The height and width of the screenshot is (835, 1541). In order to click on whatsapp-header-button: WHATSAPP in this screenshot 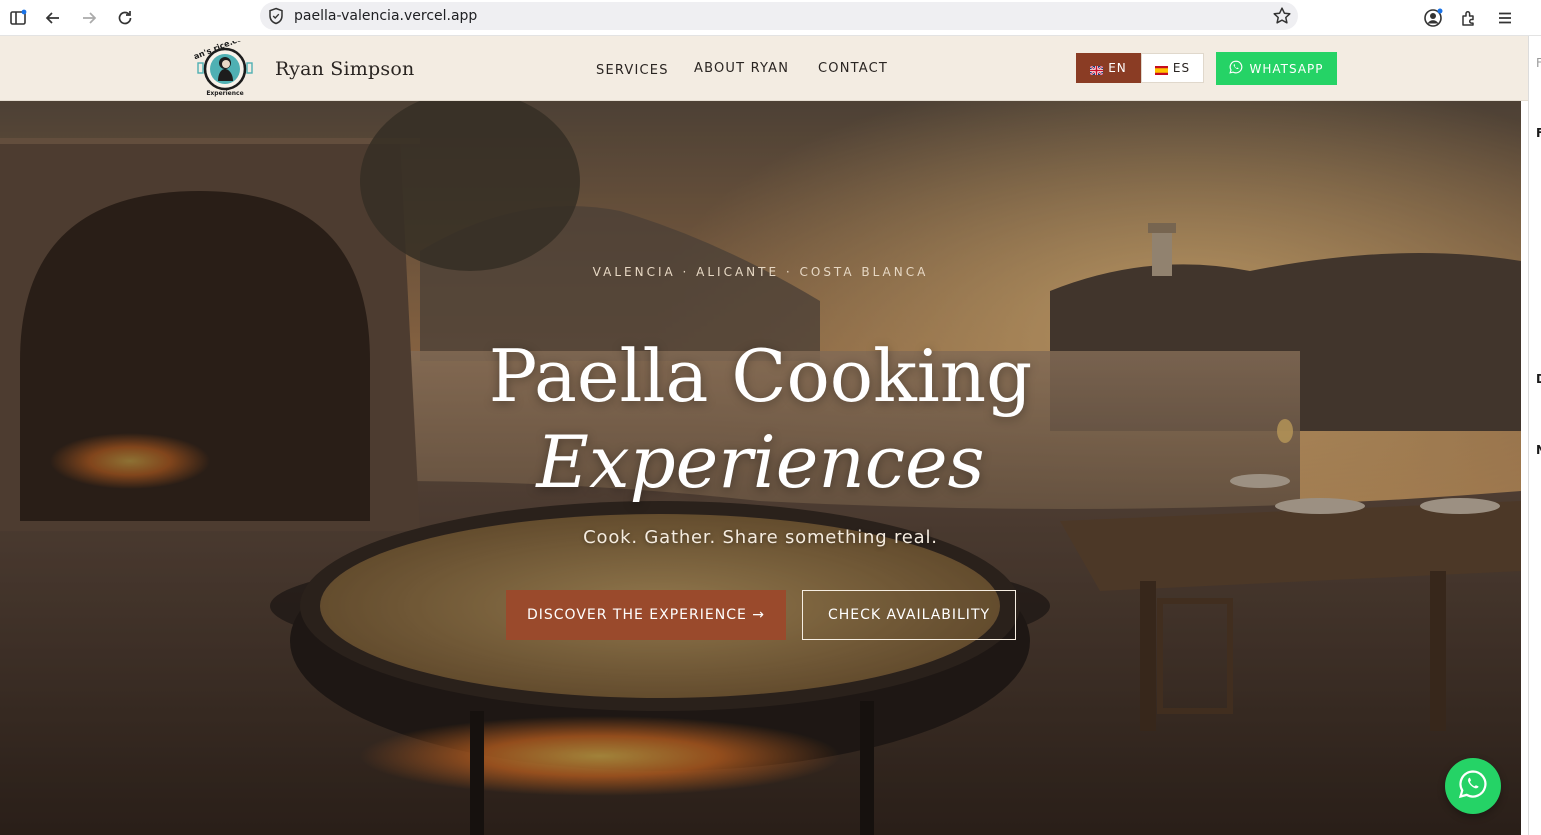, I will do `click(1276, 68)`.